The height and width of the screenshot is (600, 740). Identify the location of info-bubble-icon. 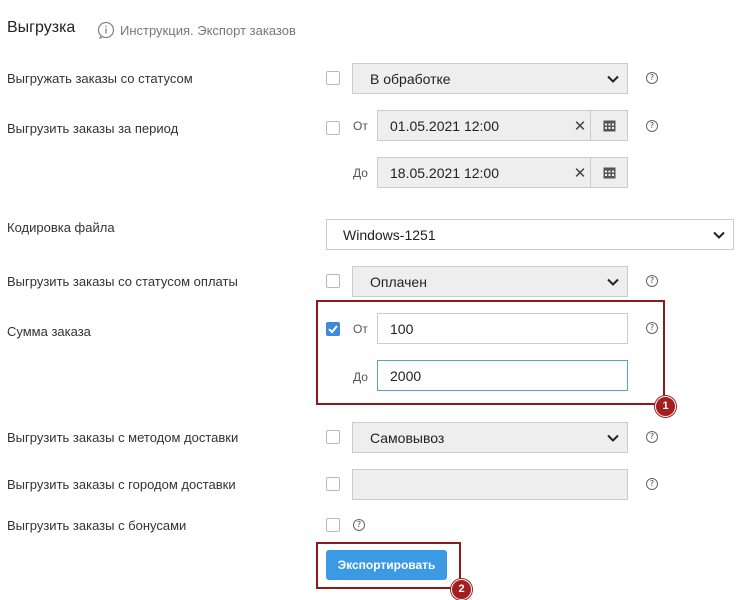
(106, 30).